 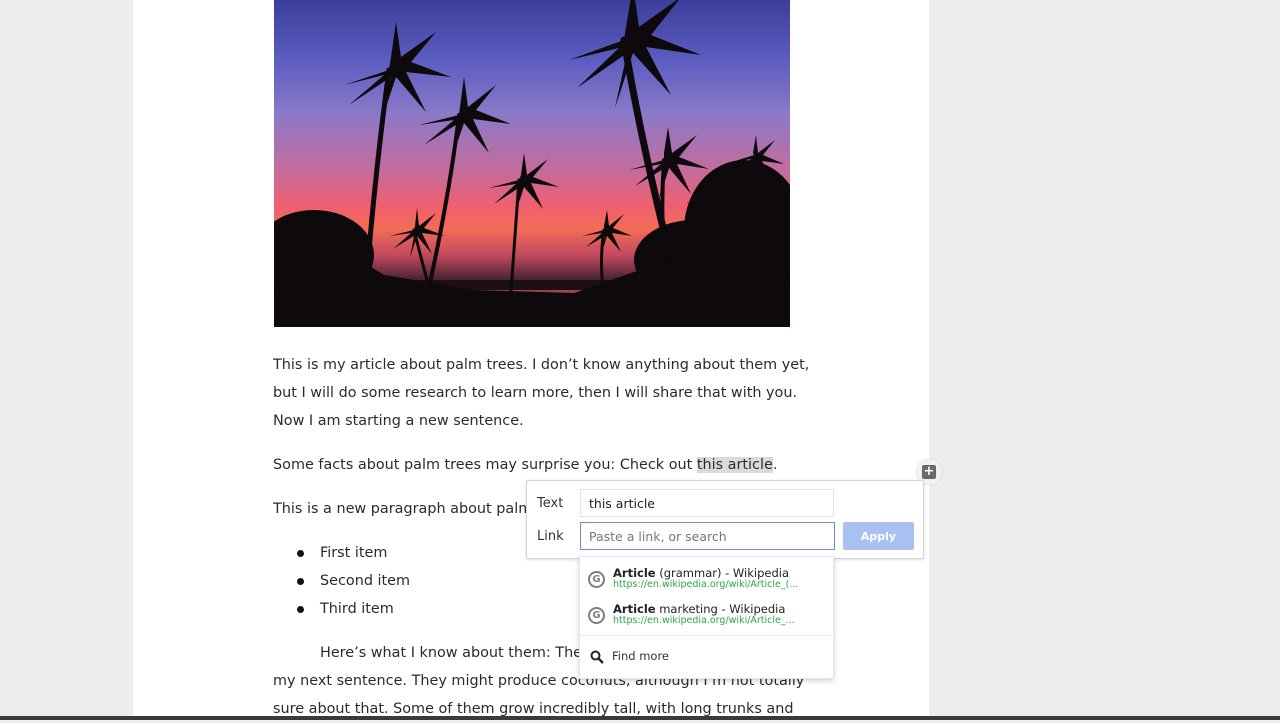 I want to click on search-icon, so click(x=597, y=657).